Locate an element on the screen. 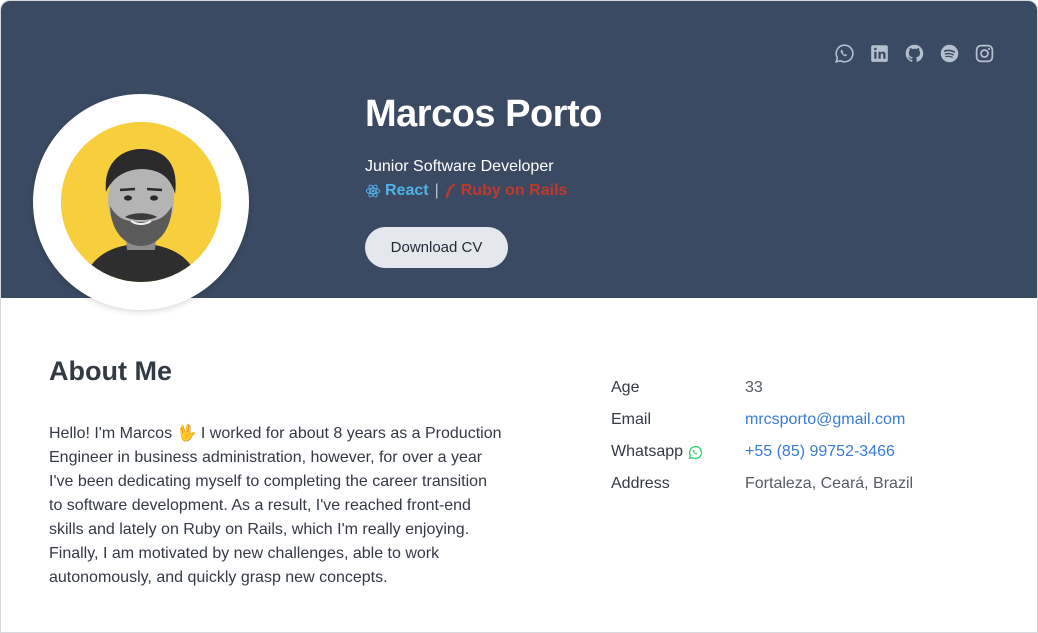 This screenshot has height=633, width=1038. info-row-whatsapp: Whatsapp +55 (85) 99752-3466 is located at coordinates (762, 452).